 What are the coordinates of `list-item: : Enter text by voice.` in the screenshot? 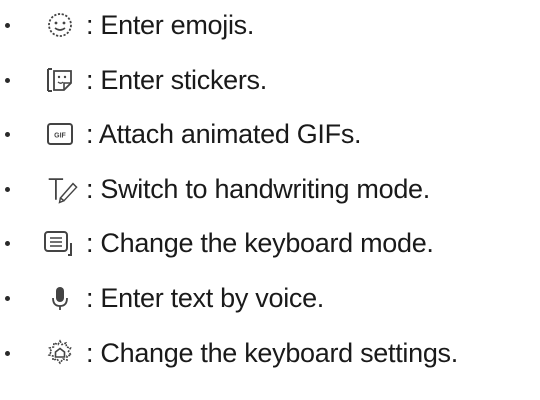 It's located at (270, 298).